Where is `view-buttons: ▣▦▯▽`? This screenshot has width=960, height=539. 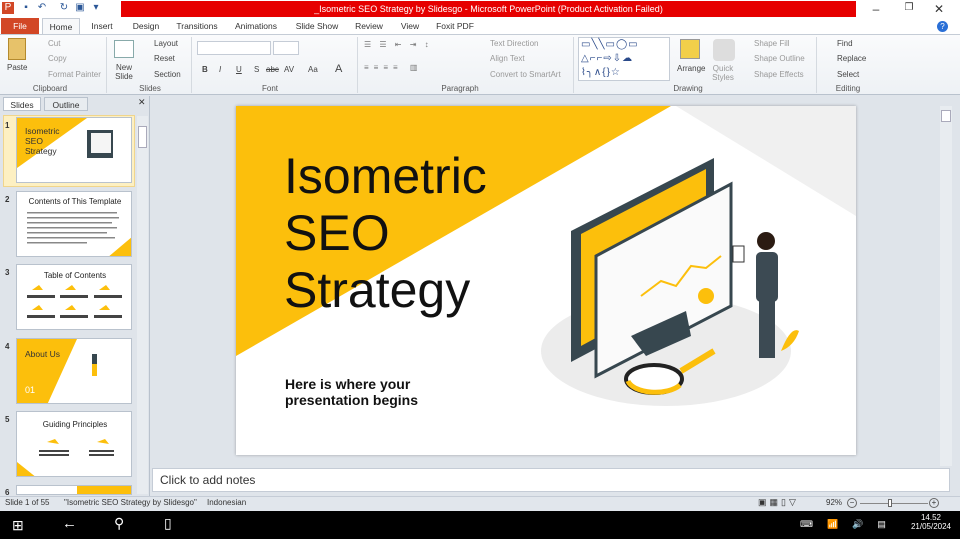 view-buttons: ▣▦▯▽ is located at coordinates (778, 502).